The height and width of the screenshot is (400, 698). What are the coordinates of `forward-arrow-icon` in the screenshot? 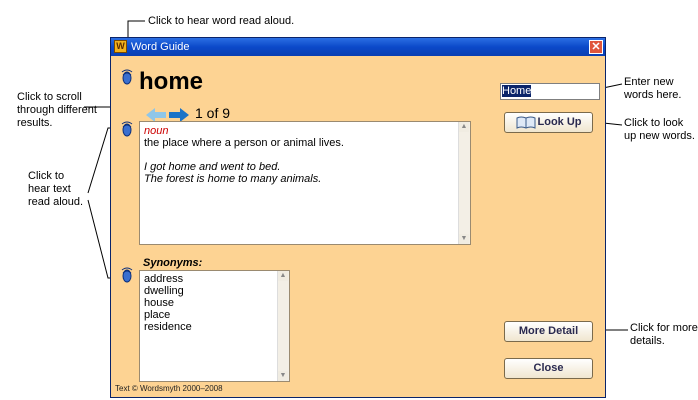 It's located at (179, 115).